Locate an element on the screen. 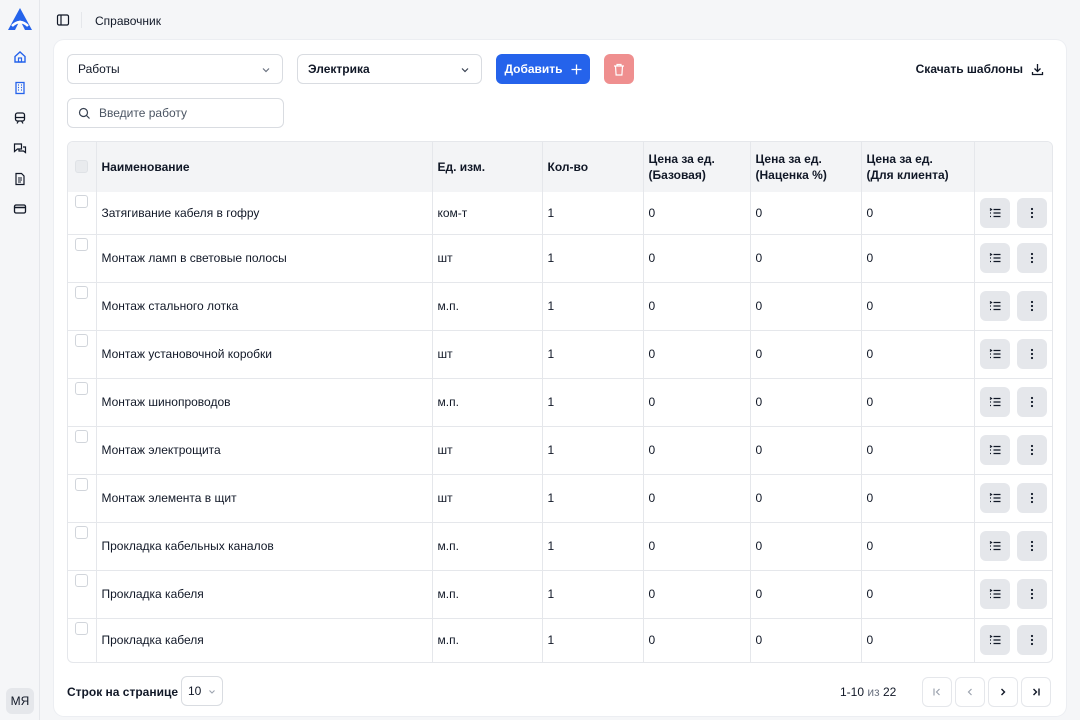  table-cell: м.п. is located at coordinates (487, 640).